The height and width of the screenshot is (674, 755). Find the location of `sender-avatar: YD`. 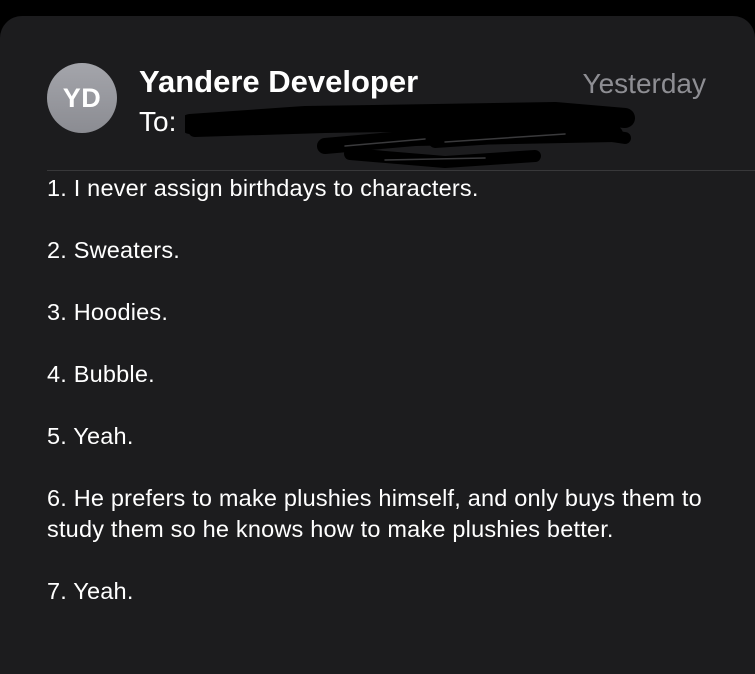

sender-avatar: YD is located at coordinates (82, 98).